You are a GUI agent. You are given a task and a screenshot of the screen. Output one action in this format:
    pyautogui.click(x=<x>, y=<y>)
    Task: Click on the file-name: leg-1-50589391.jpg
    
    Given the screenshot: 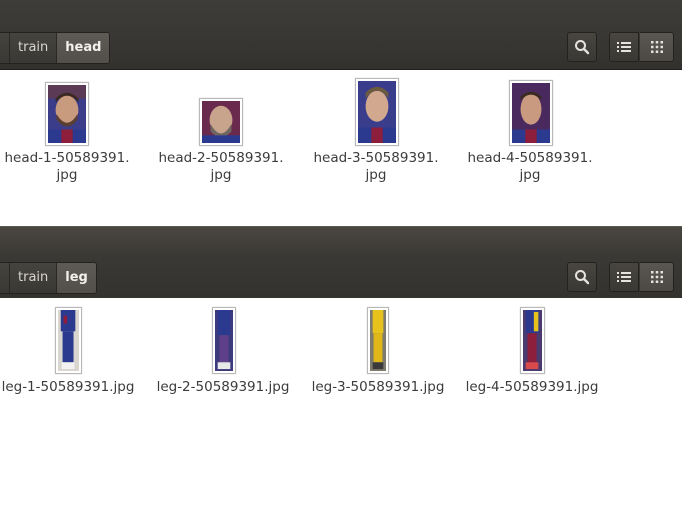 What is the action you would take?
    pyautogui.click(x=68, y=387)
    